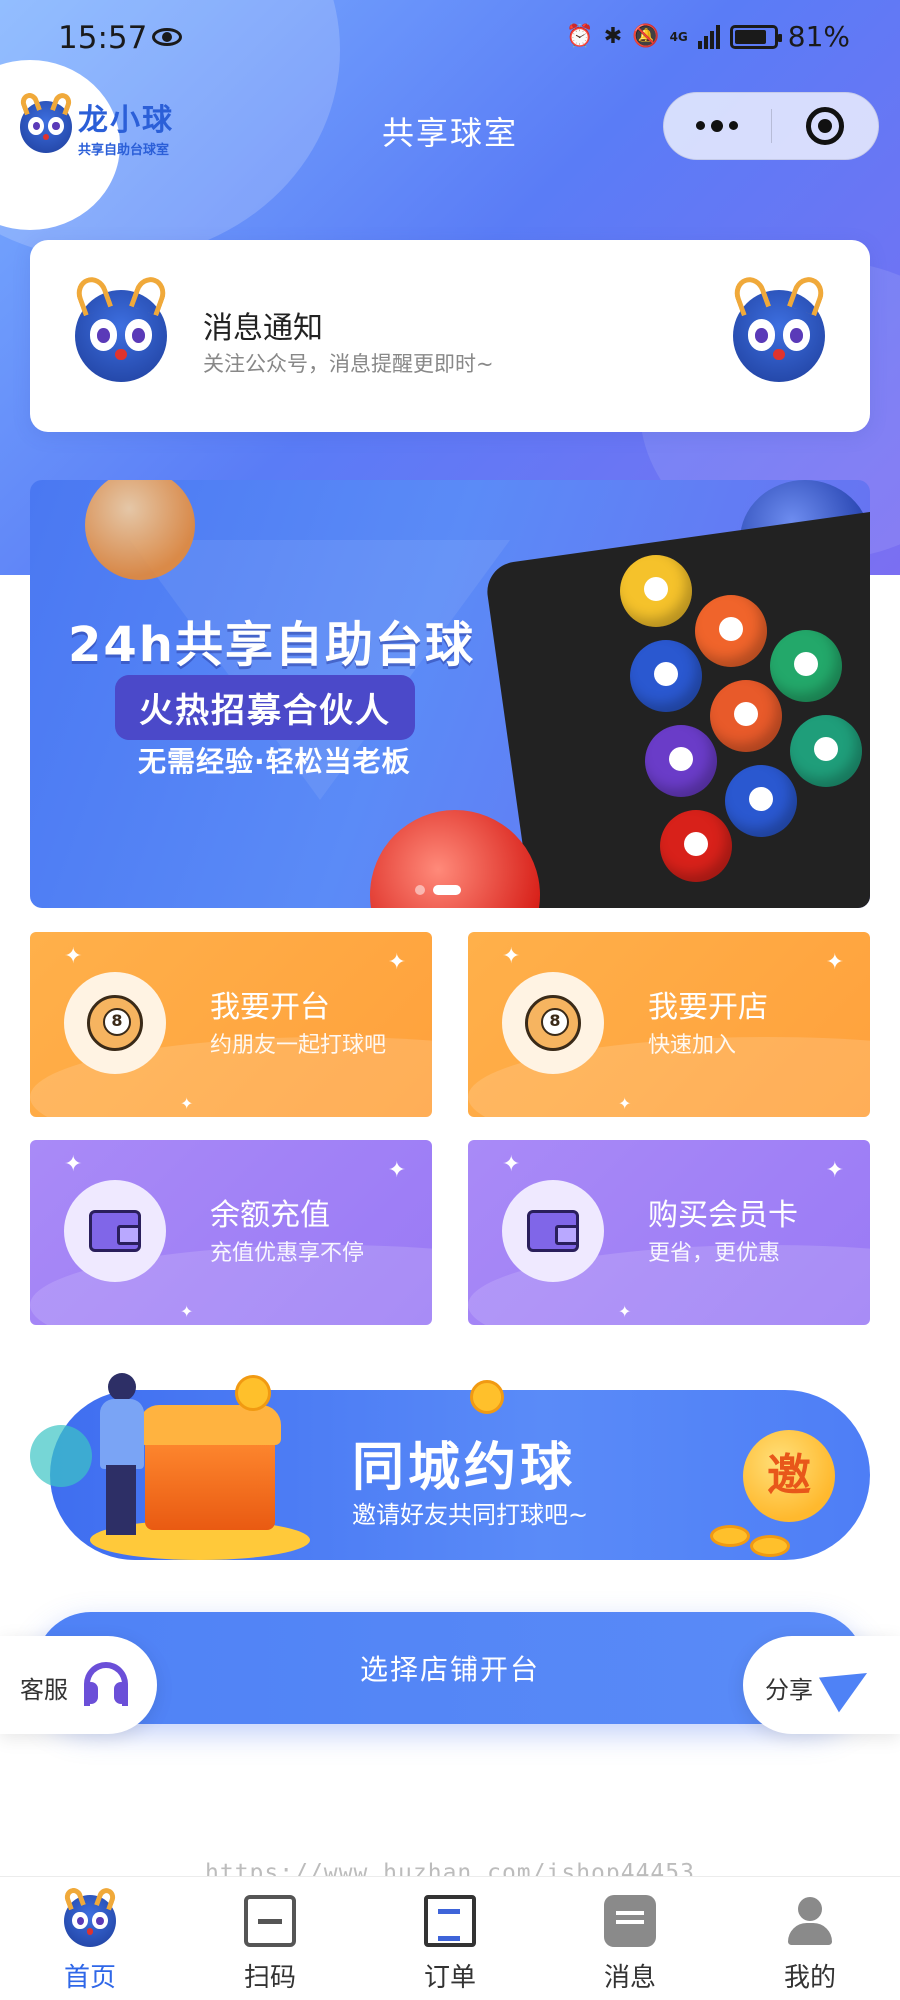 The width and height of the screenshot is (900, 2000). What do you see at coordinates (89, 1978) in the screenshot?
I see `tab-label: 首页` at bounding box center [89, 1978].